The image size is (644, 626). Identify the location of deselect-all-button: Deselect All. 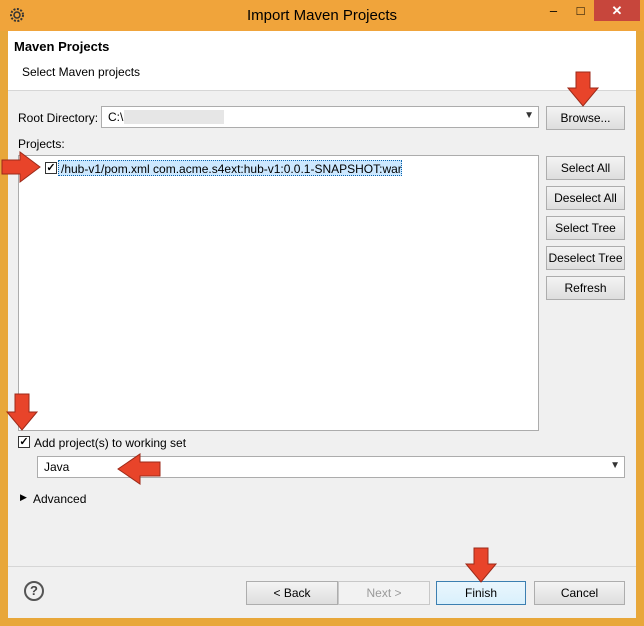
(585, 198).